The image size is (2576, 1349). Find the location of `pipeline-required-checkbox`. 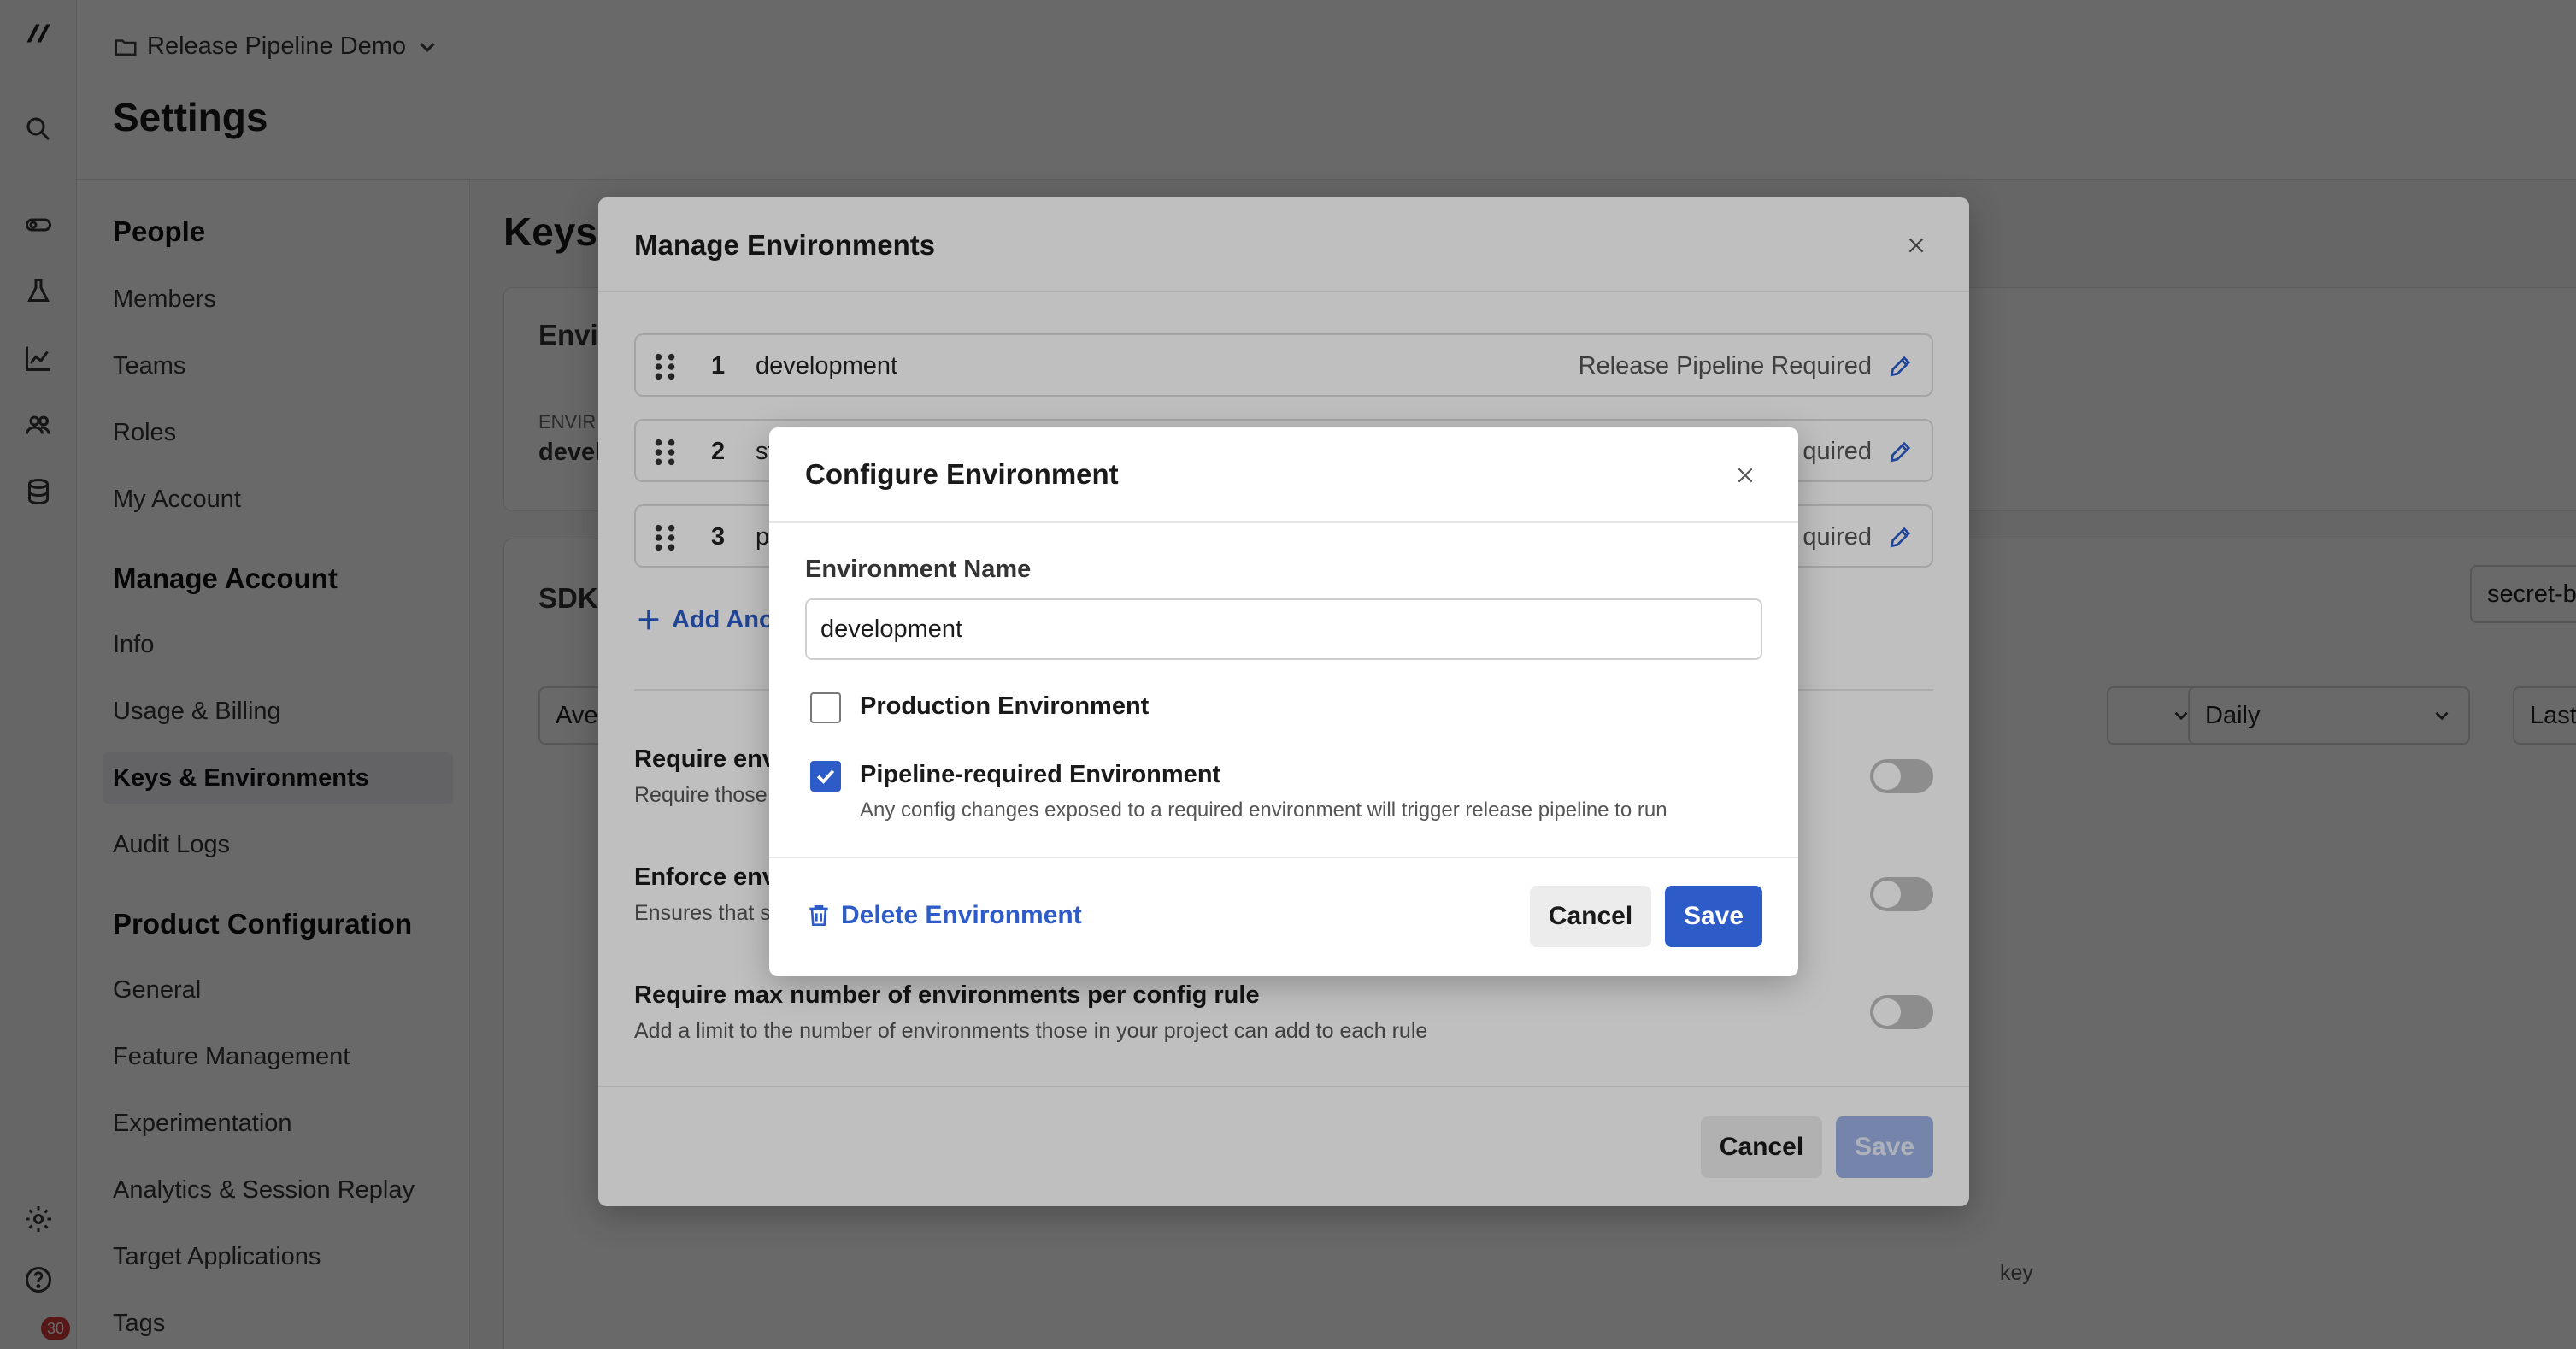

pipeline-required-checkbox is located at coordinates (825, 776).